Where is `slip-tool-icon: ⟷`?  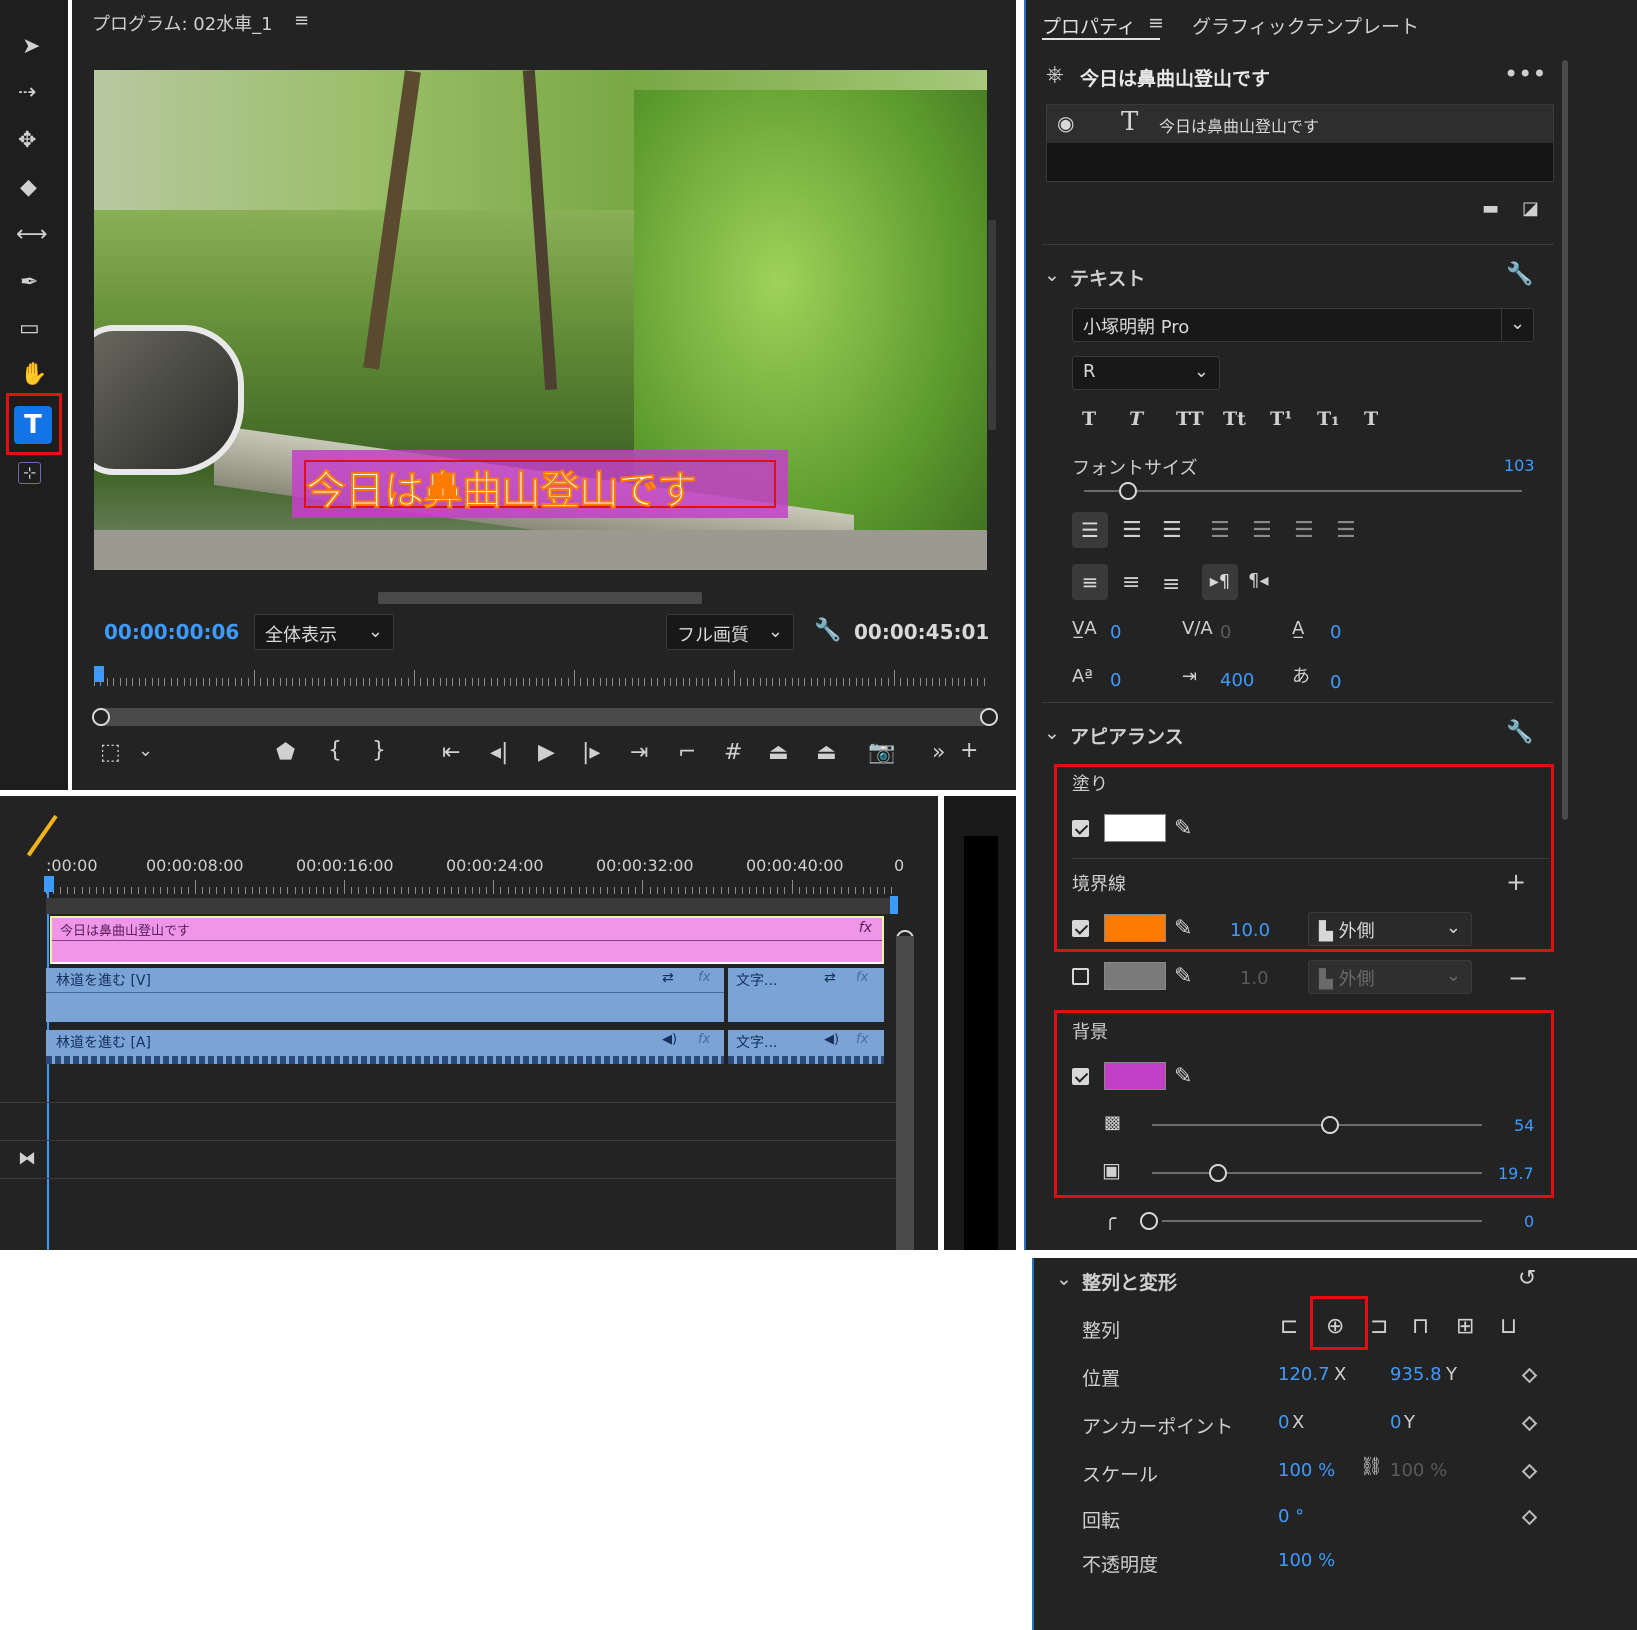
slip-tool-icon: ⟷ is located at coordinates (32, 235).